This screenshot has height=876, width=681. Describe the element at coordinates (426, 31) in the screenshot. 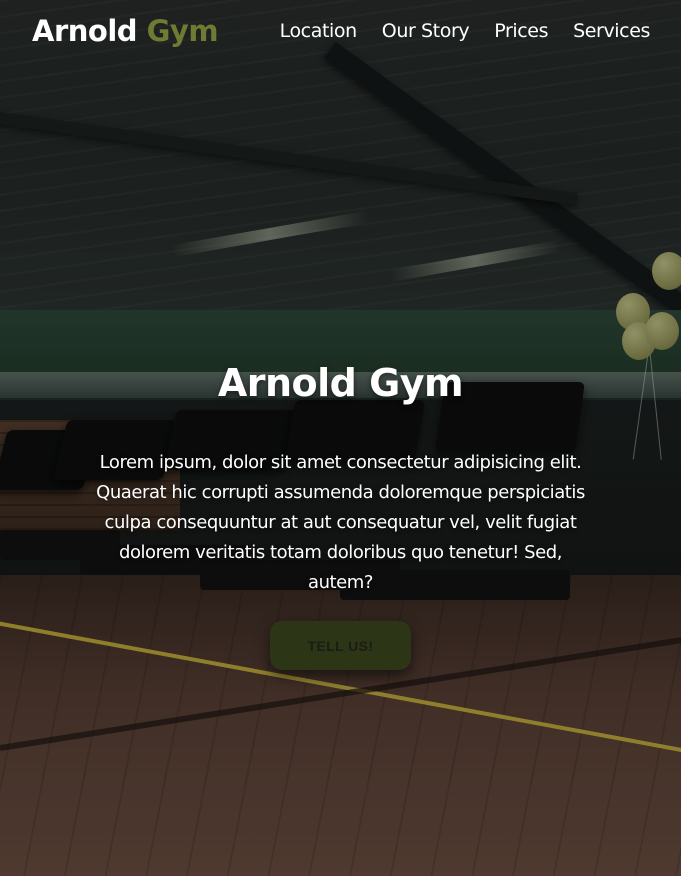

I see `nav-item-our-story: Our Story` at that location.